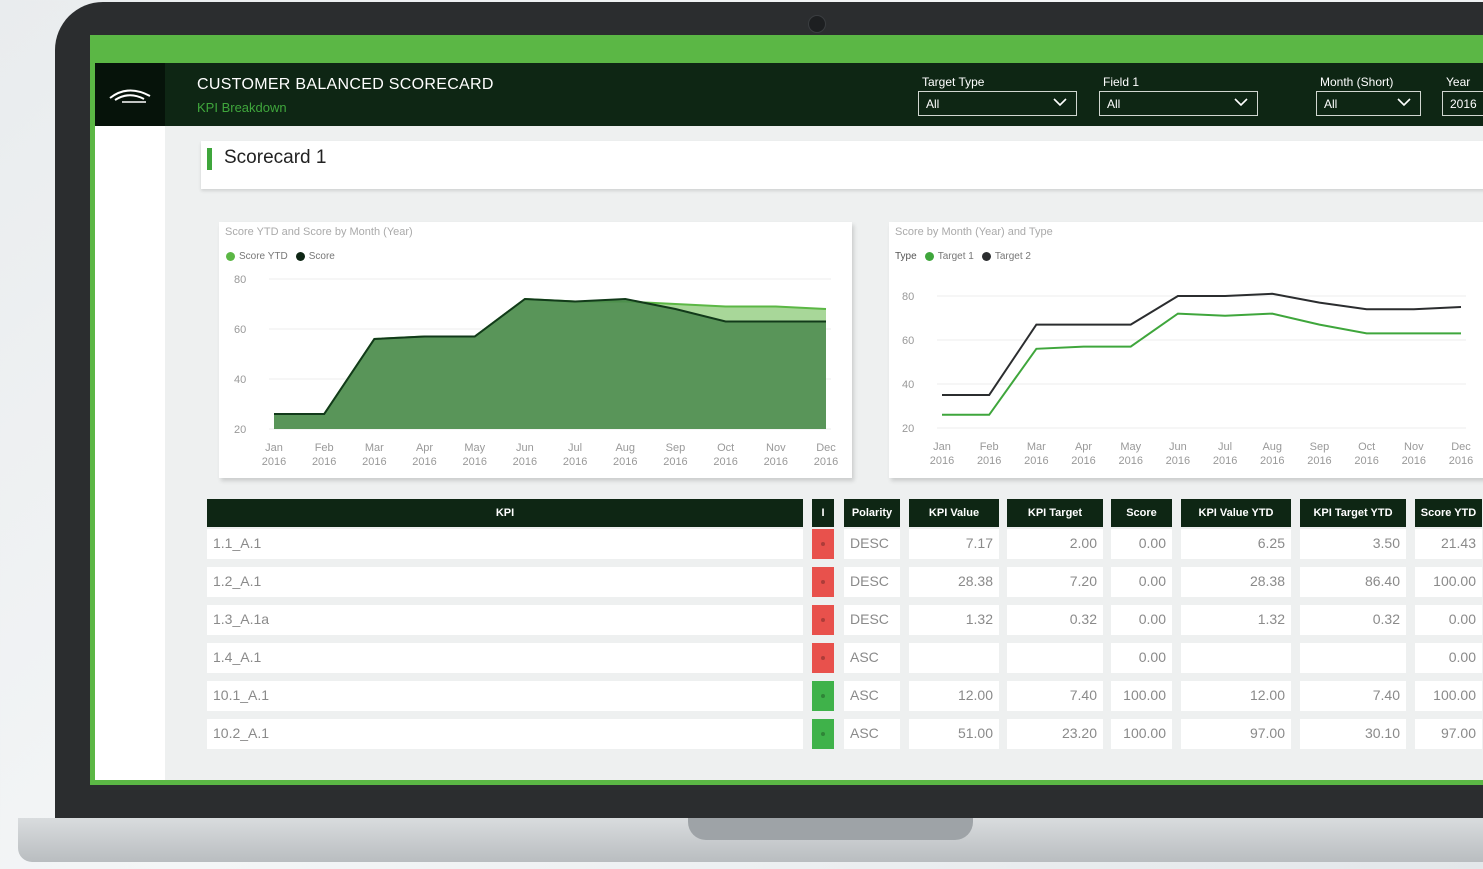 This screenshot has height=869, width=1483. Describe the element at coordinates (300, 256) in the screenshot. I see `legend-swatch-score` at that location.